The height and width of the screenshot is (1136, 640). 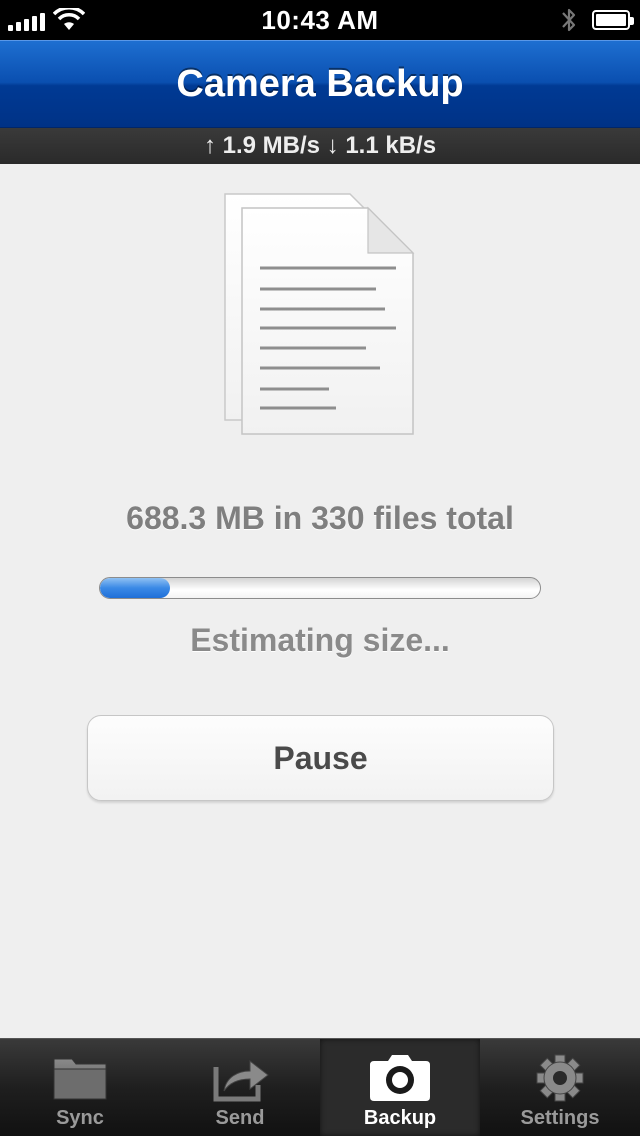 I want to click on tab-sync-label: Sync, so click(x=80, y=1118).